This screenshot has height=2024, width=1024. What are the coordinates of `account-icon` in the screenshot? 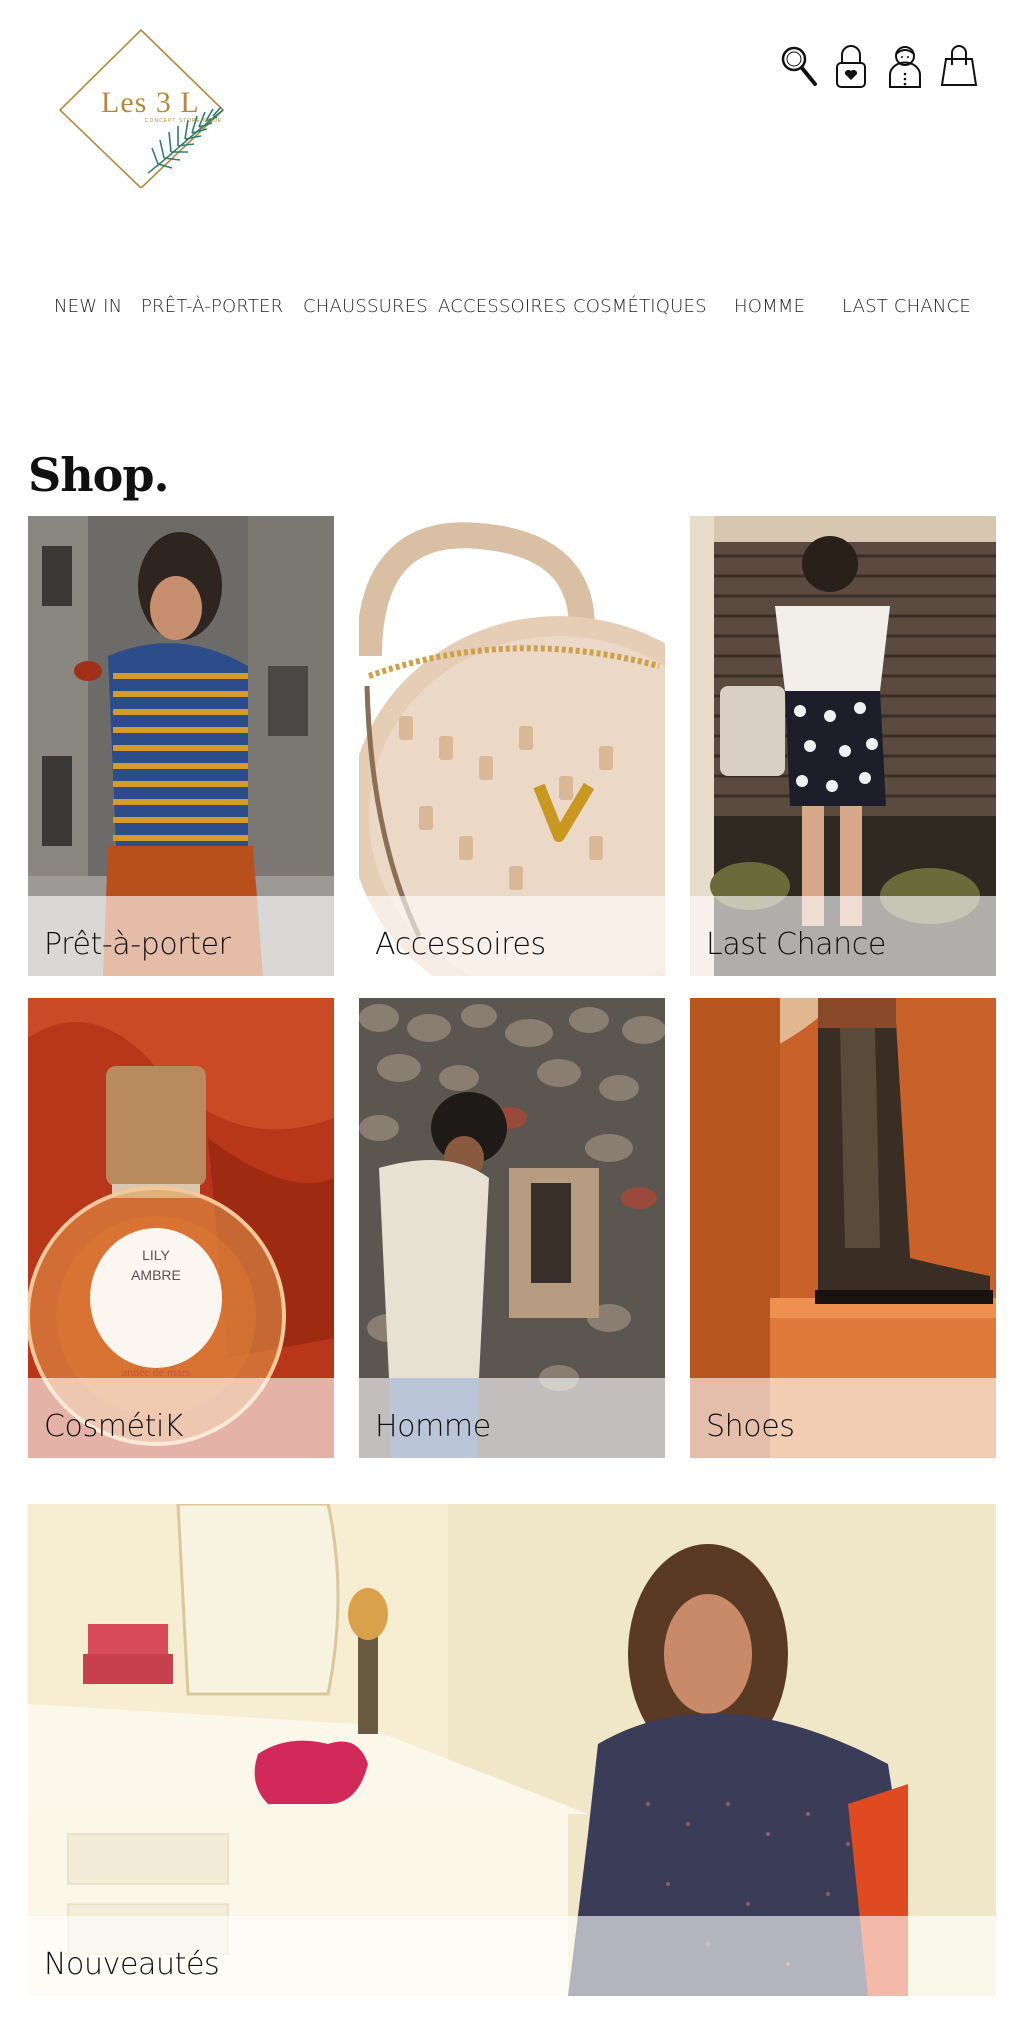 It's located at (905, 67).